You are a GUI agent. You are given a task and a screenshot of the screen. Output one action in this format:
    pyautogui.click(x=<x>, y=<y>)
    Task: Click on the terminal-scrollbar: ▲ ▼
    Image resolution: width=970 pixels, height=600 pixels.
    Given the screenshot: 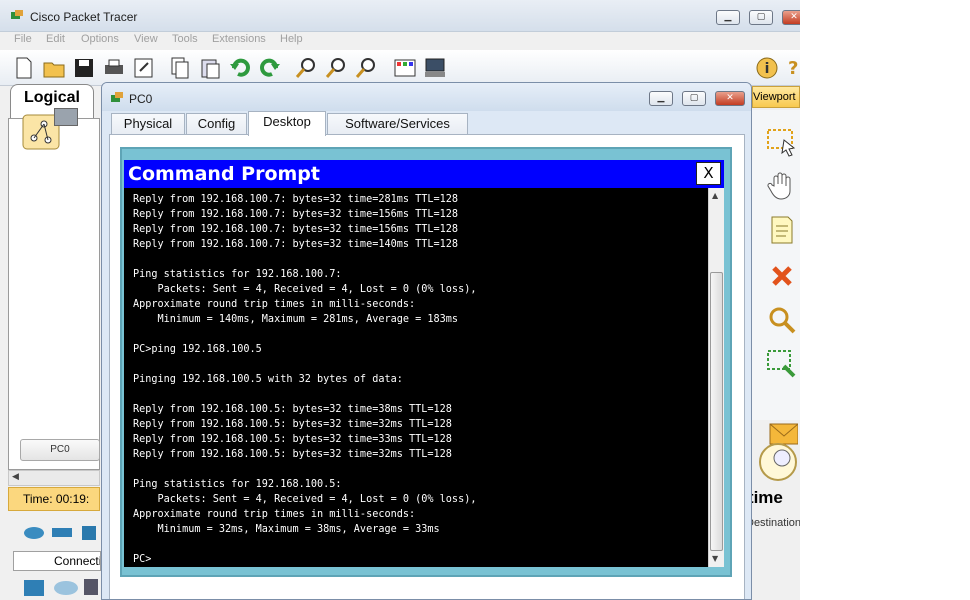 What is the action you would take?
    pyautogui.click(x=716, y=377)
    